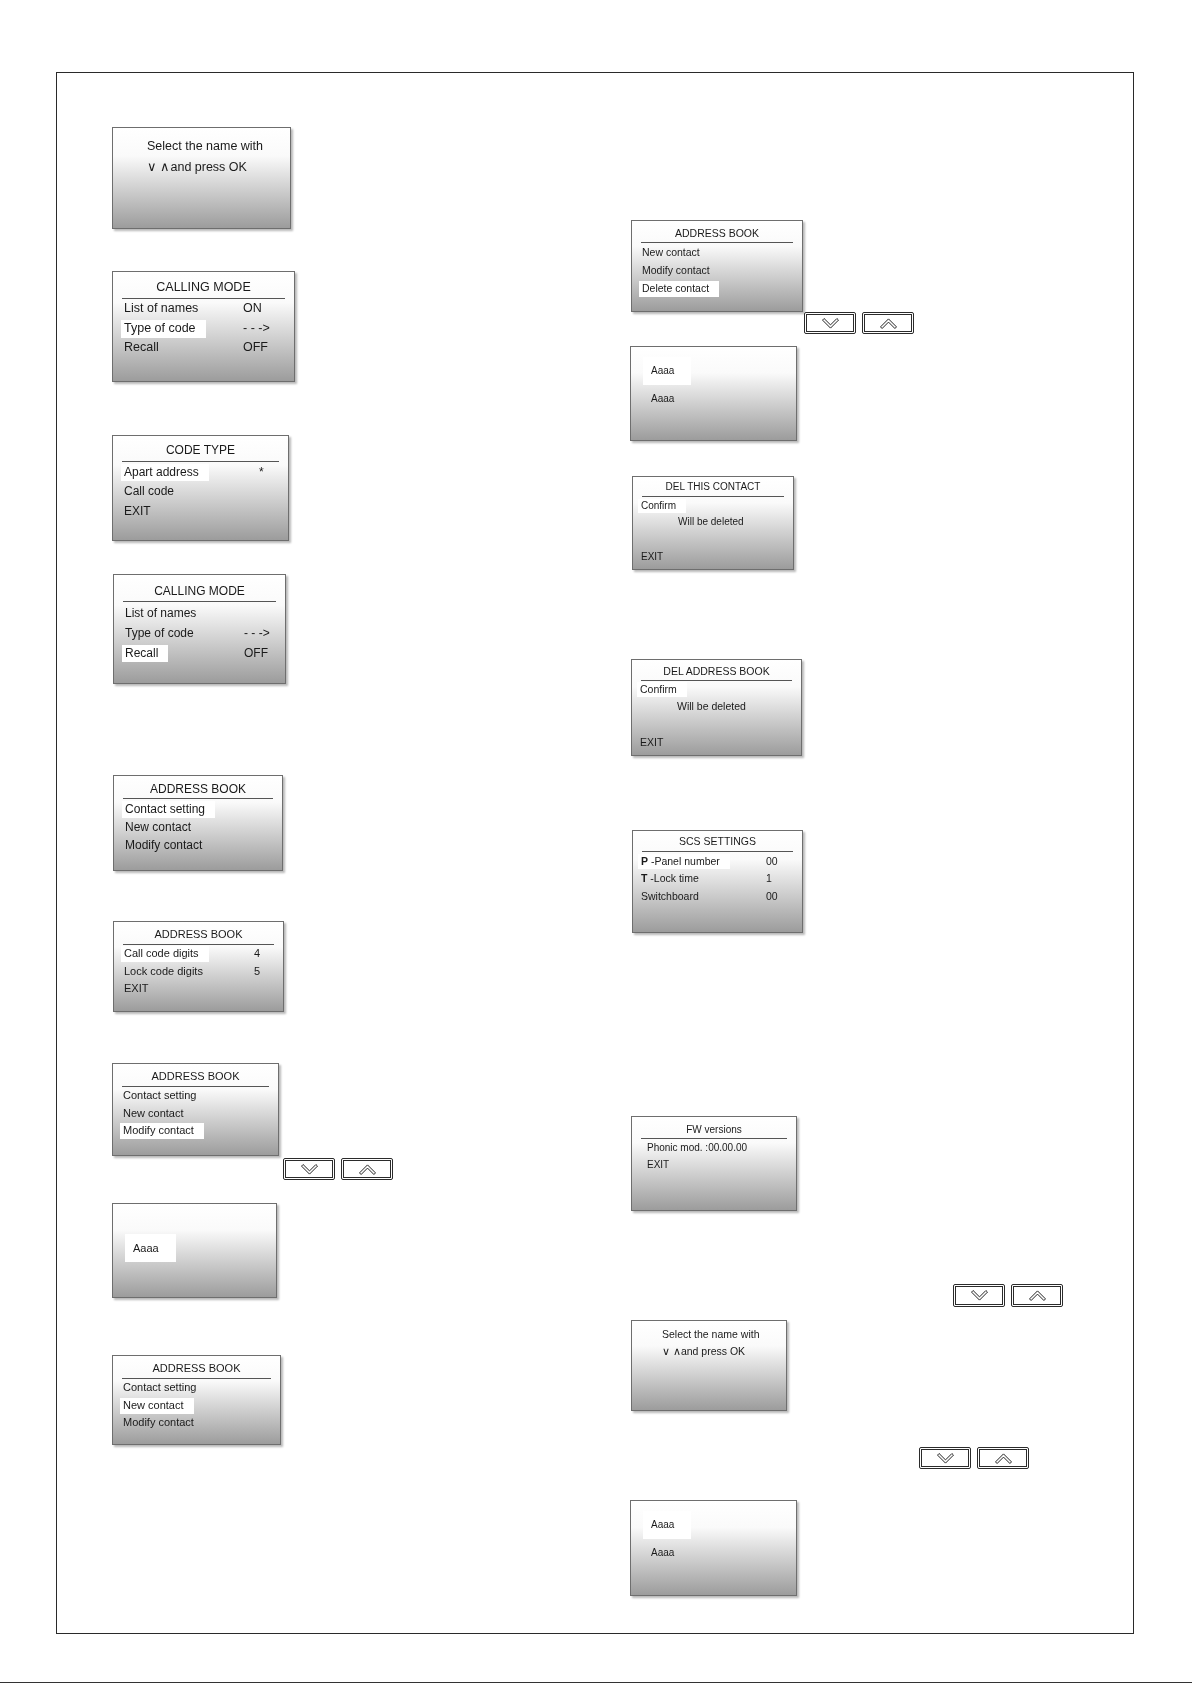 The image size is (1192, 1685). I want to click on menu-item: Lock code digits, so click(163, 971).